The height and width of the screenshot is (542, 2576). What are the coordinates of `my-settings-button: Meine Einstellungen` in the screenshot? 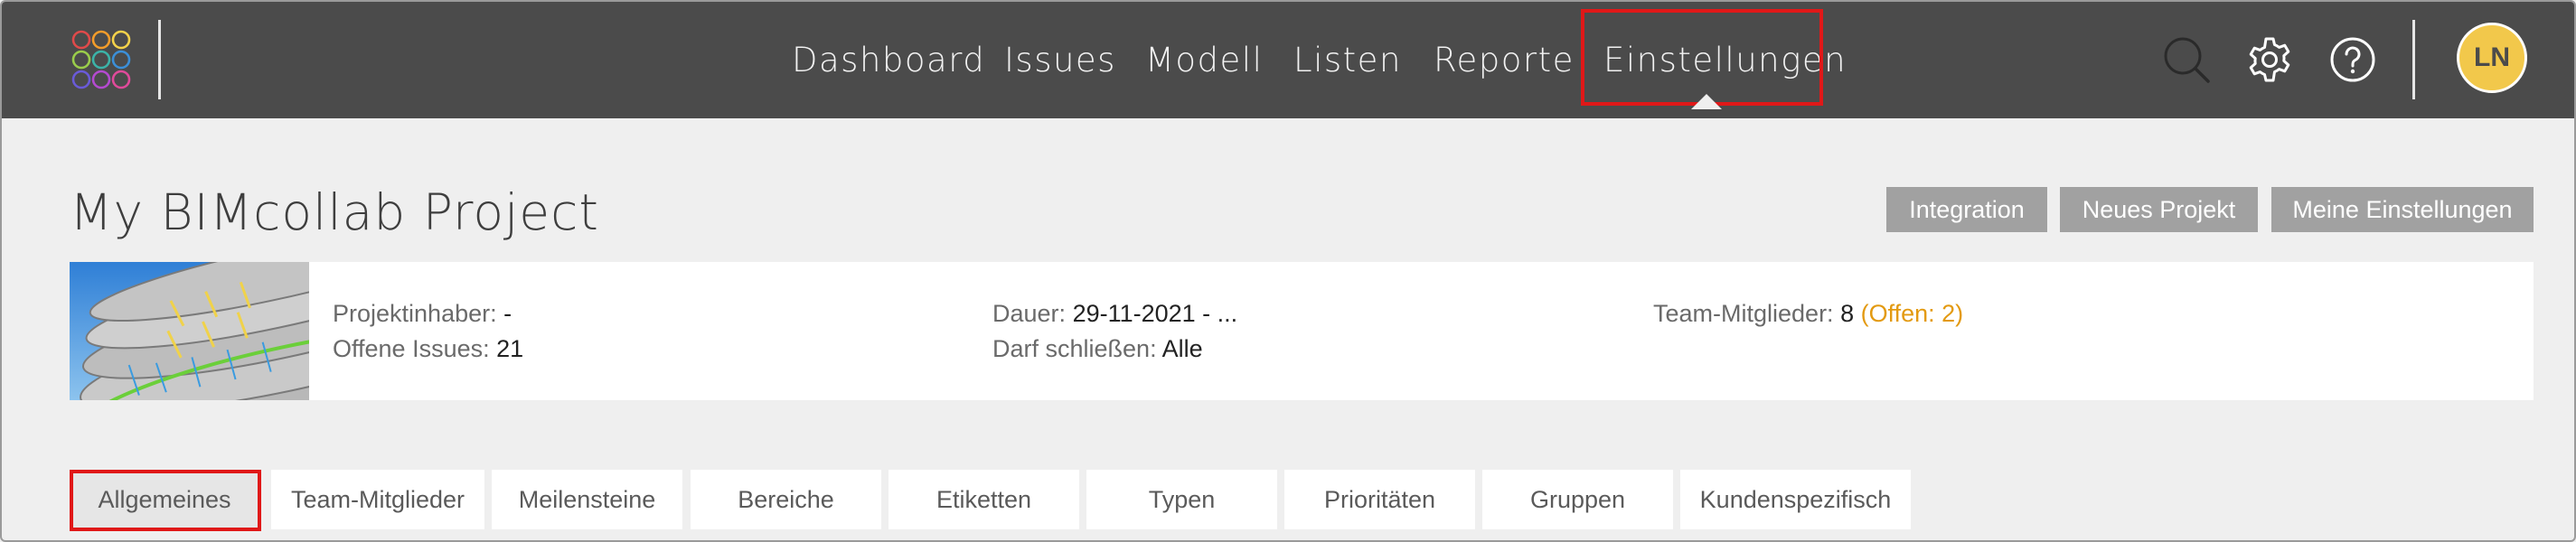 It's located at (2402, 209).